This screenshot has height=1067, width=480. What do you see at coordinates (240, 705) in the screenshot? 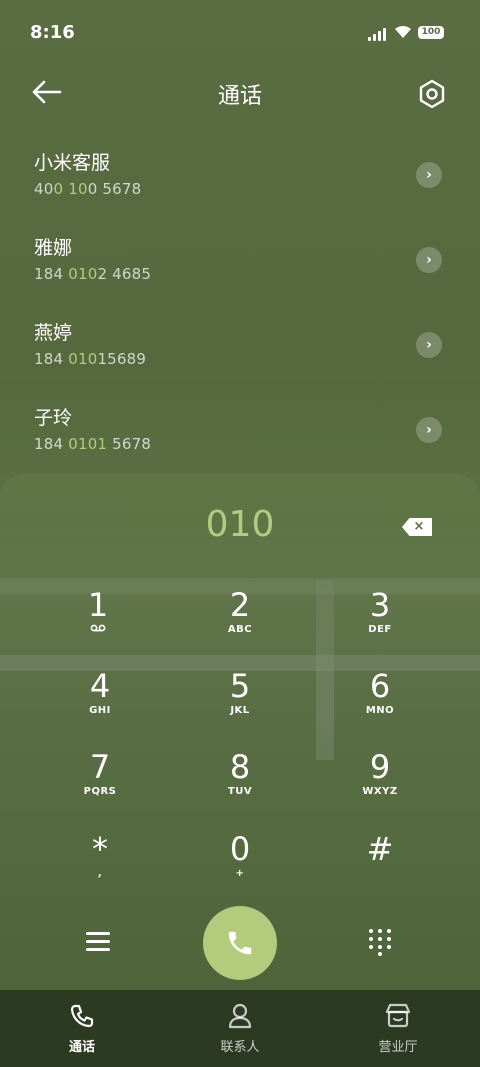
I see `key-5: 5 JKL` at bounding box center [240, 705].